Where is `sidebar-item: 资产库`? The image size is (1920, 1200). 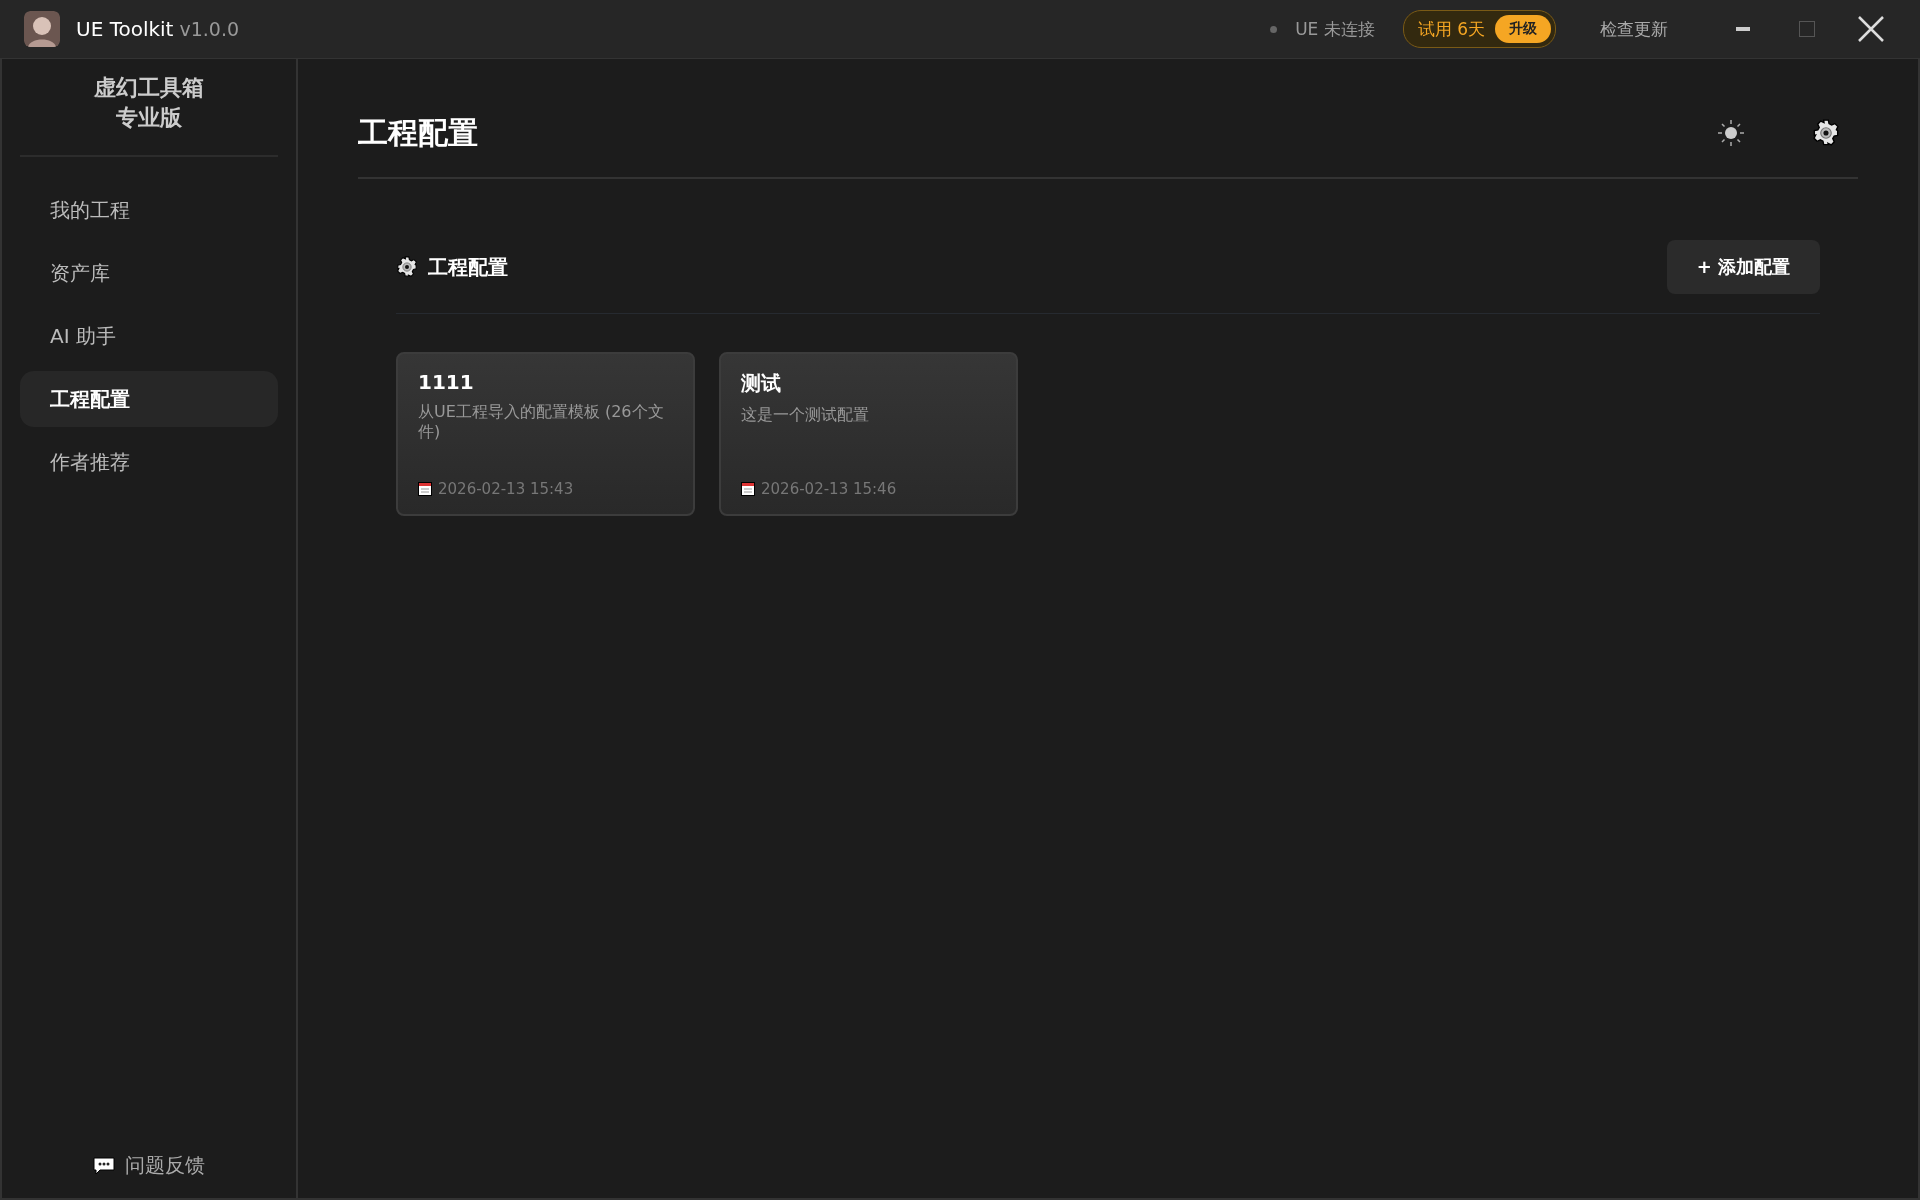 sidebar-item: 资产库 is located at coordinates (149, 273).